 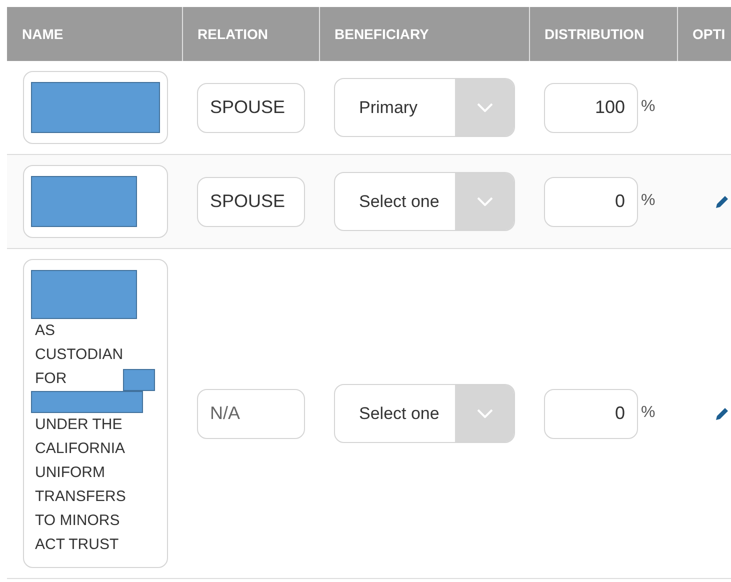 I want to click on name-text: AS CUSTODIAN FOR, so click(x=79, y=355).